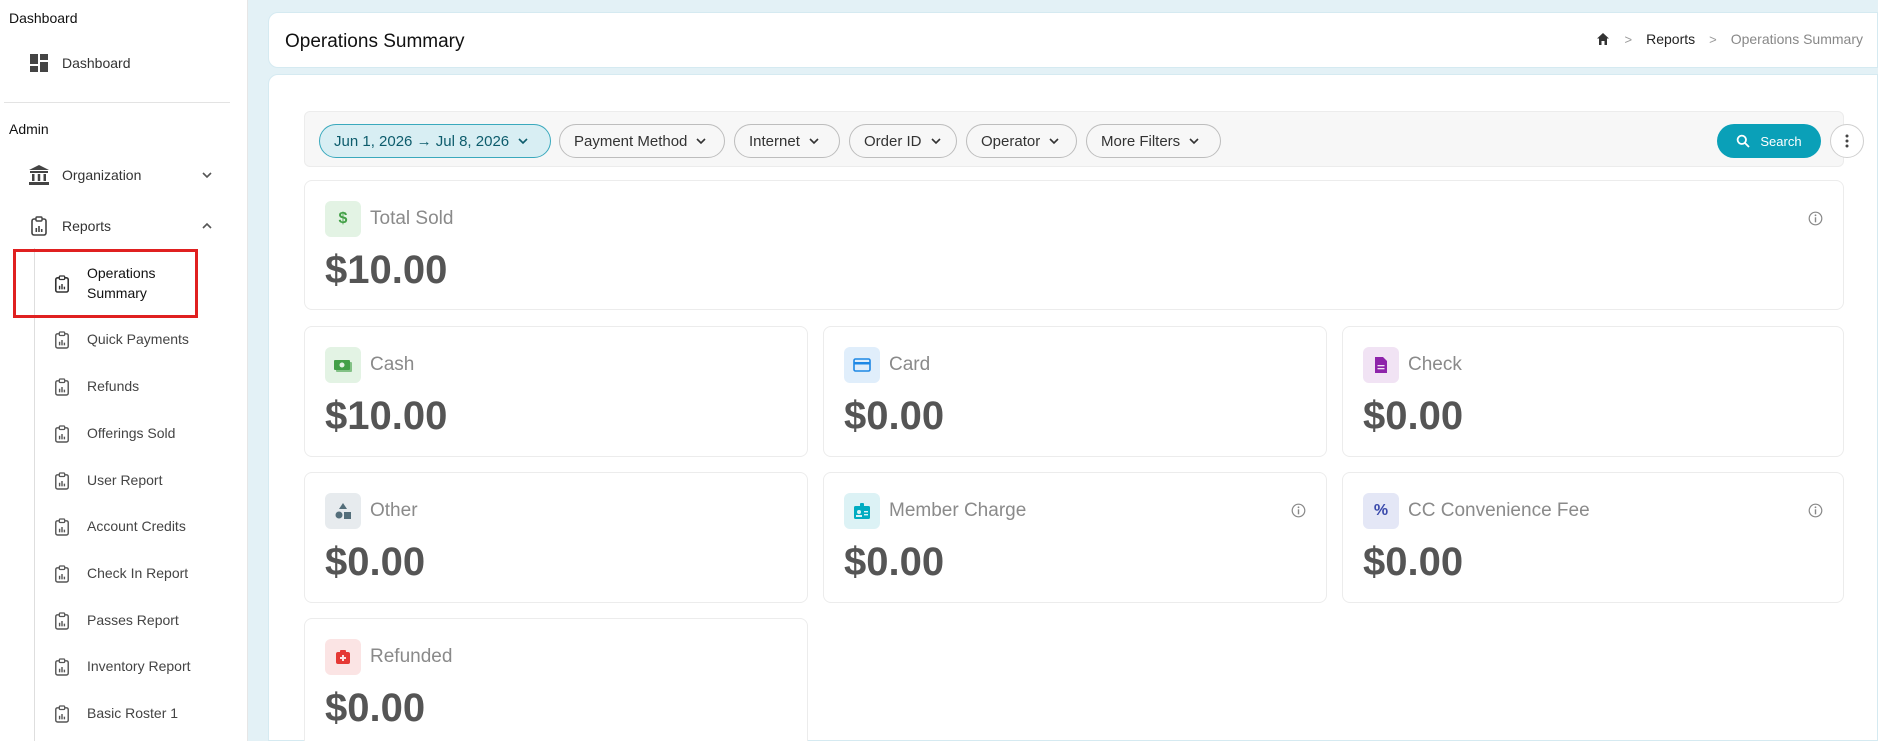 This screenshot has width=1878, height=741. I want to click on sidebar-section-admin: Admin, so click(29, 129).